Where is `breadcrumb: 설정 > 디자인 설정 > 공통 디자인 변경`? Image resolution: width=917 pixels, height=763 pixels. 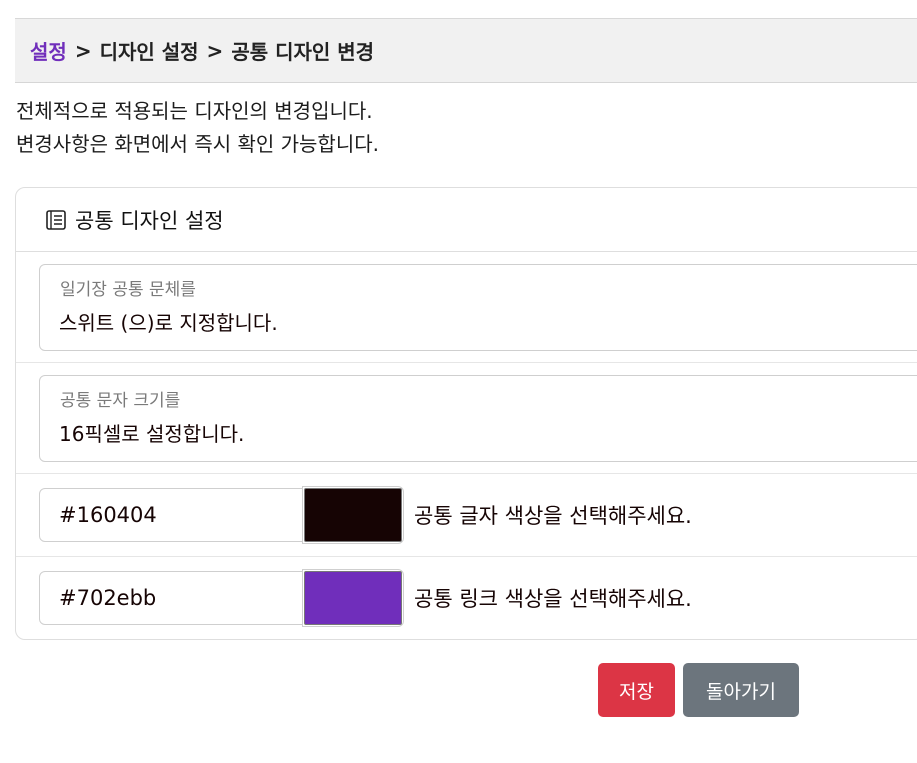
breadcrumb: 설정 > 디자인 설정 > 공통 디자인 변경 is located at coordinates (466, 51).